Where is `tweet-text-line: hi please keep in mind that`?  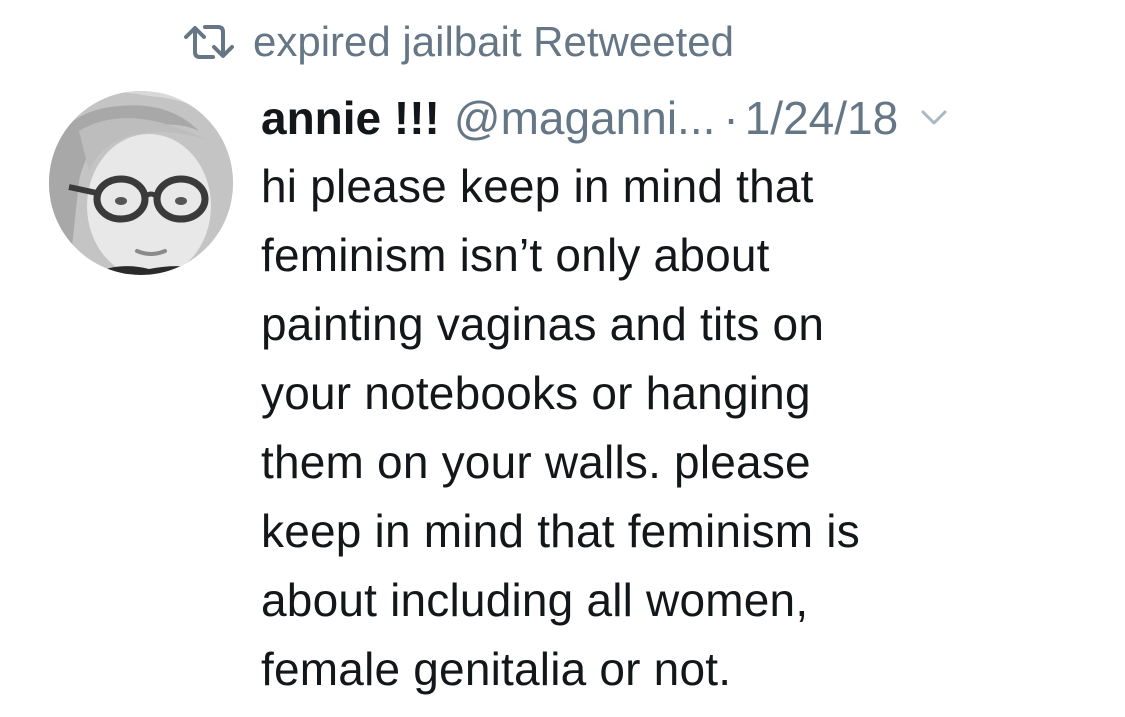 tweet-text-line: hi please keep in mind that is located at coordinates (537, 186).